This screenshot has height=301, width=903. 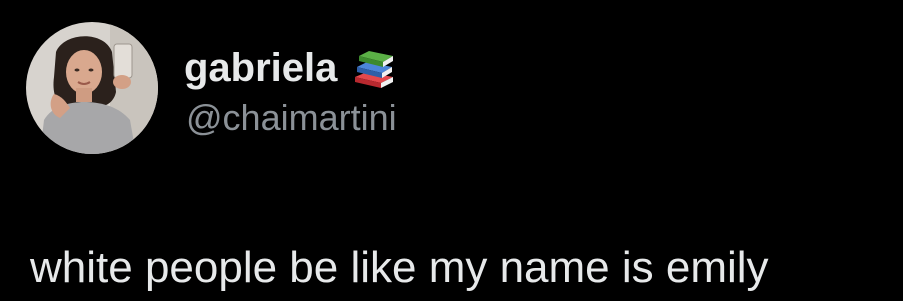 What do you see at coordinates (291, 118) in the screenshot?
I see `author-handle: @chaimartini` at bounding box center [291, 118].